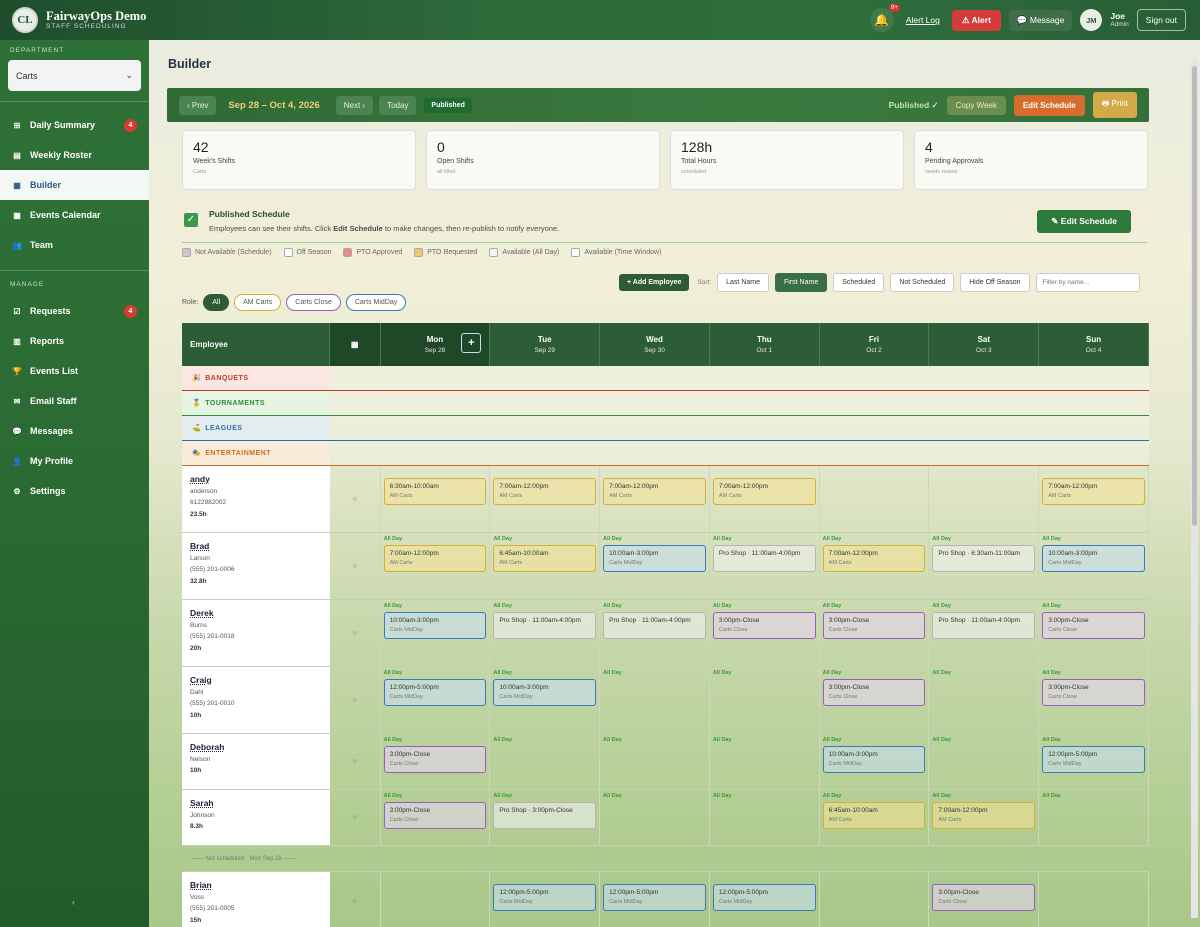 Image resolution: width=1200 pixels, height=927 pixels. I want to click on sort-first-name-button: First Name, so click(801, 282).